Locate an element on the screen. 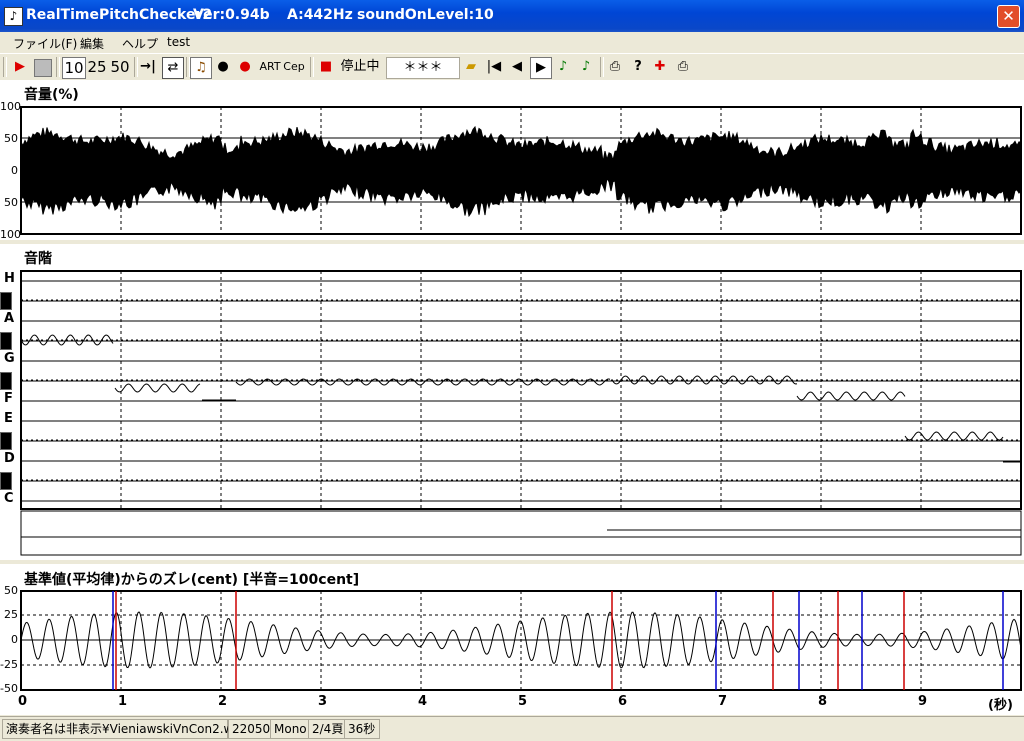 This screenshot has height=741, width=1024. x-tick-label: 4 is located at coordinates (423, 701).